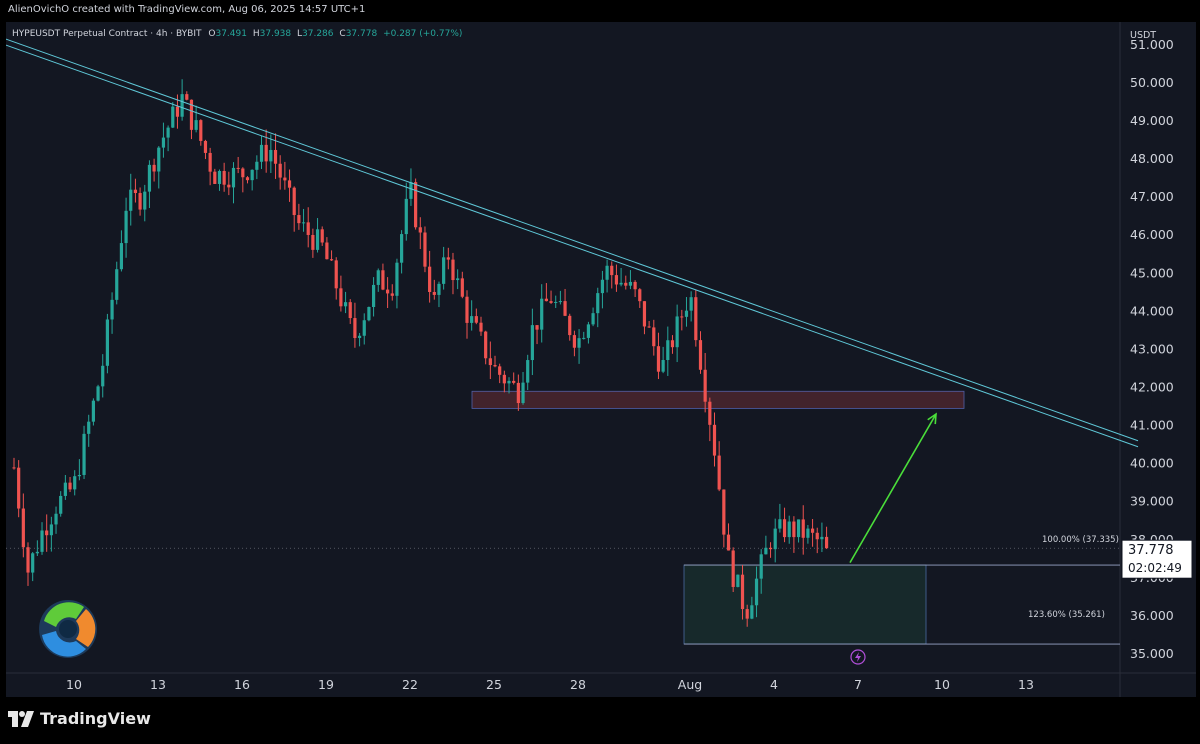  I want to click on resistance-zone, so click(718, 399).